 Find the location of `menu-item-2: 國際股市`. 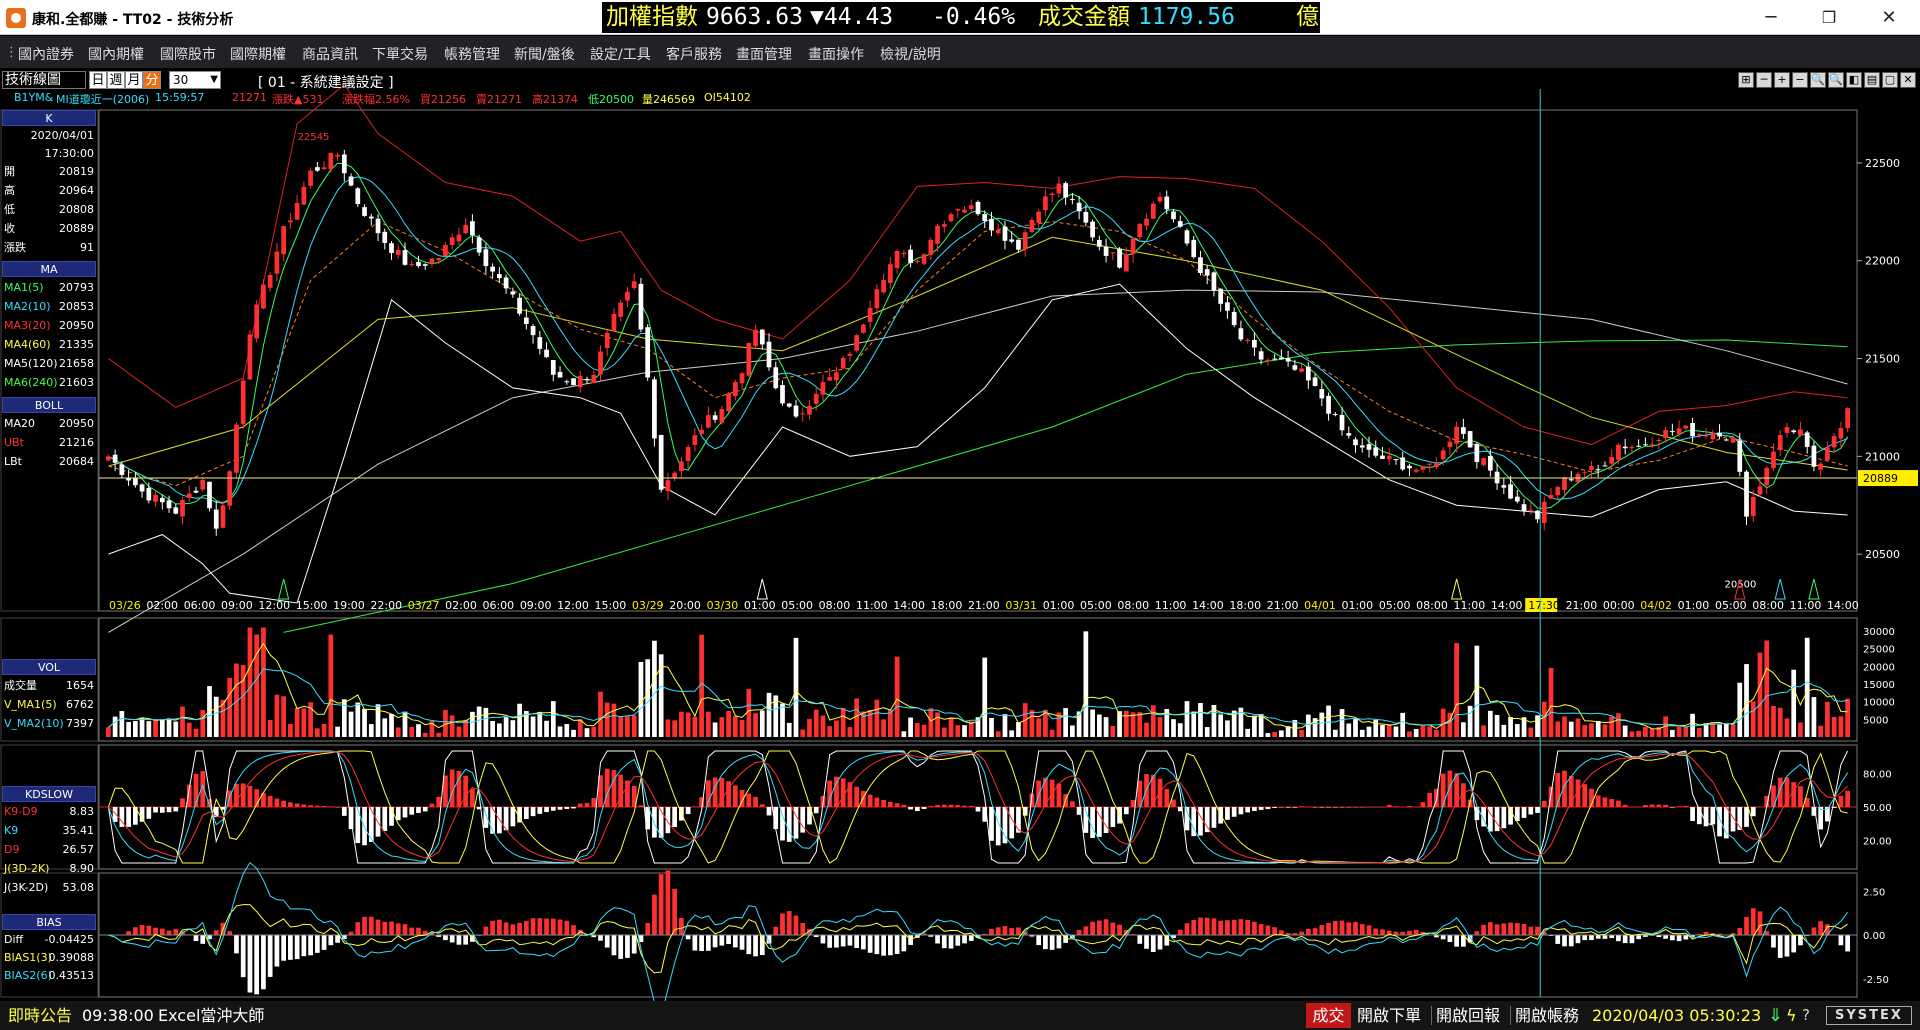

menu-item-2: 國際股市 is located at coordinates (188, 54).